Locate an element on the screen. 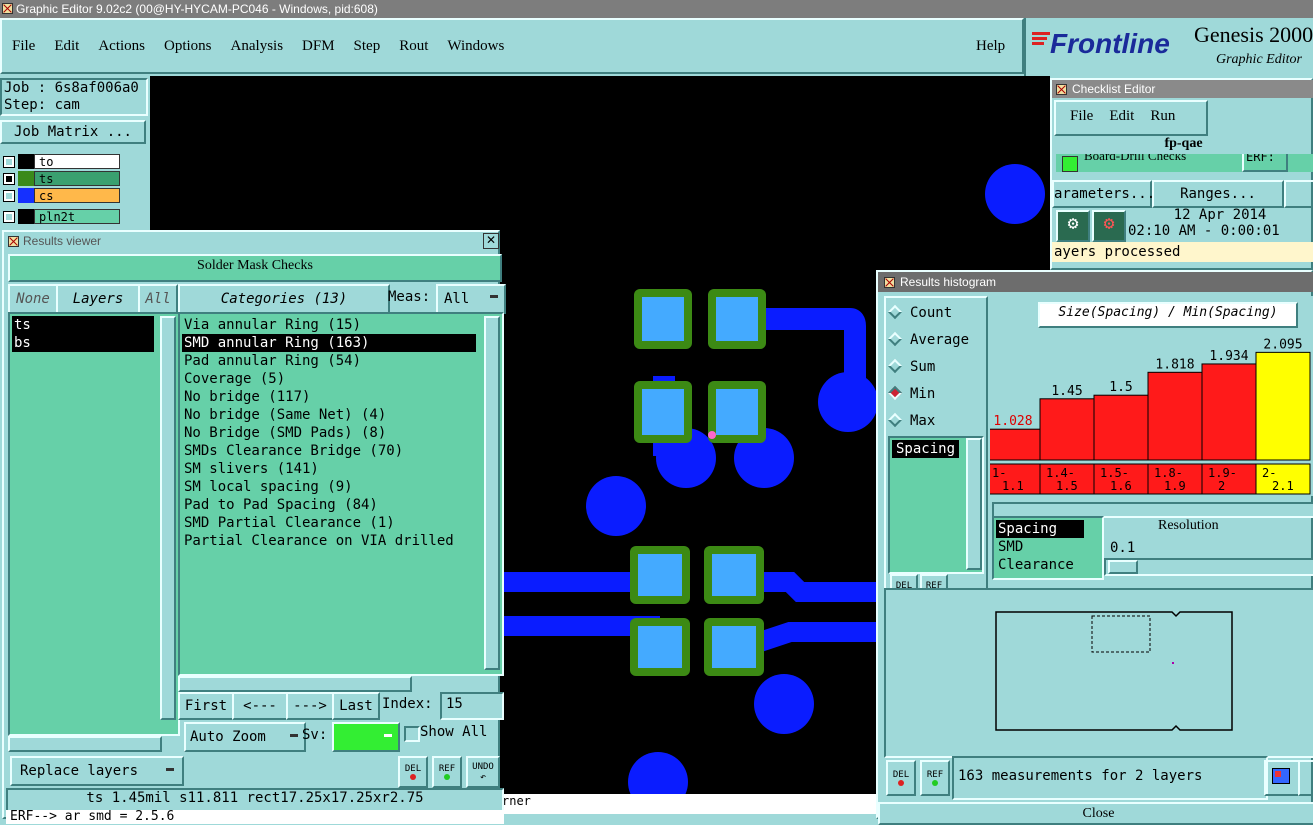 This screenshot has width=1313, height=825. categories-hscroll is located at coordinates (295, 684).